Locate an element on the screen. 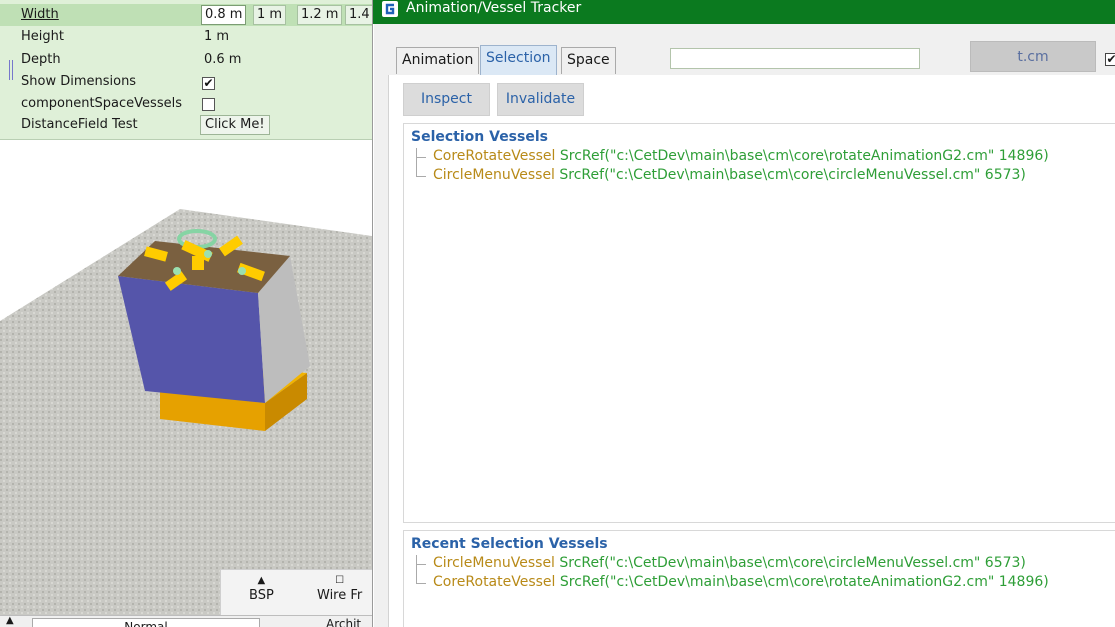 The width and height of the screenshot is (1115, 627). options-checkbox: ✔ is located at coordinates (1110, 59).